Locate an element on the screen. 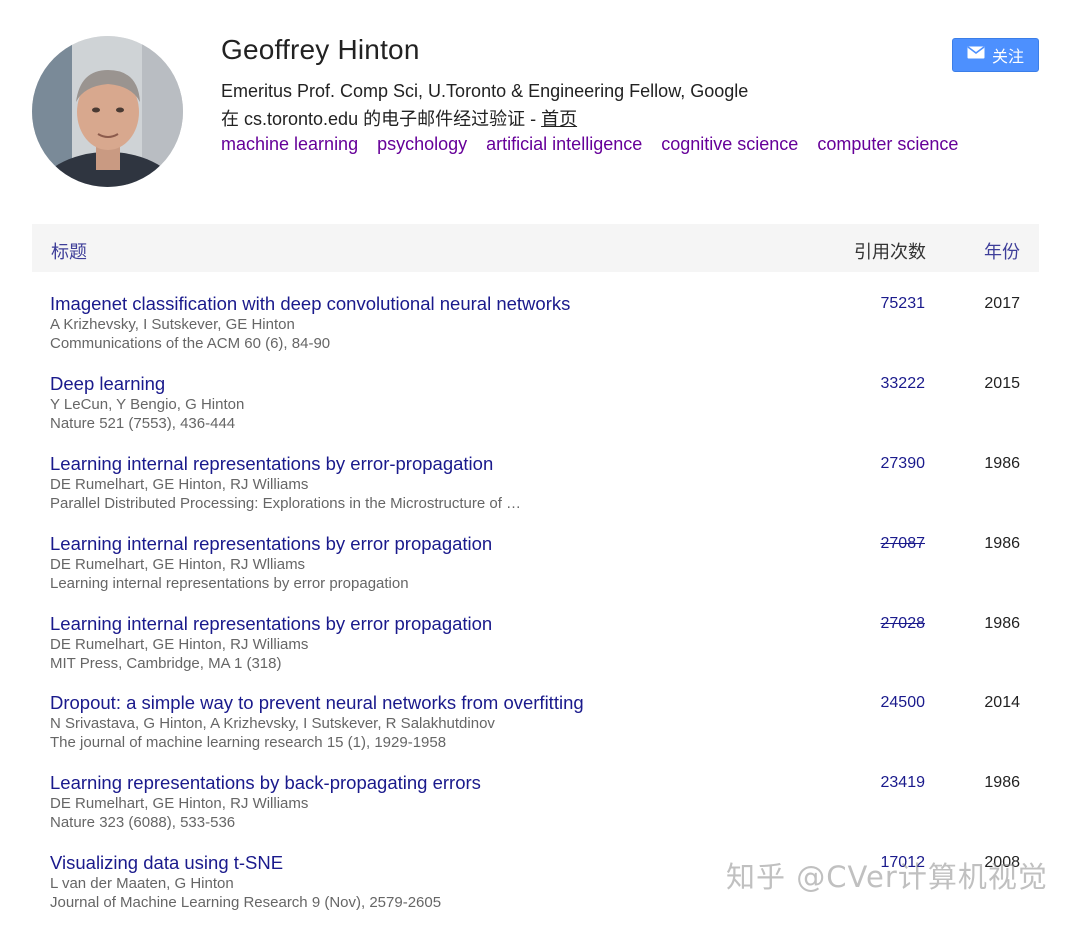 The width and height of the screenshot is (1080, 928). interest-link-2: artificial intelligence is located at coordinates (564, 144).